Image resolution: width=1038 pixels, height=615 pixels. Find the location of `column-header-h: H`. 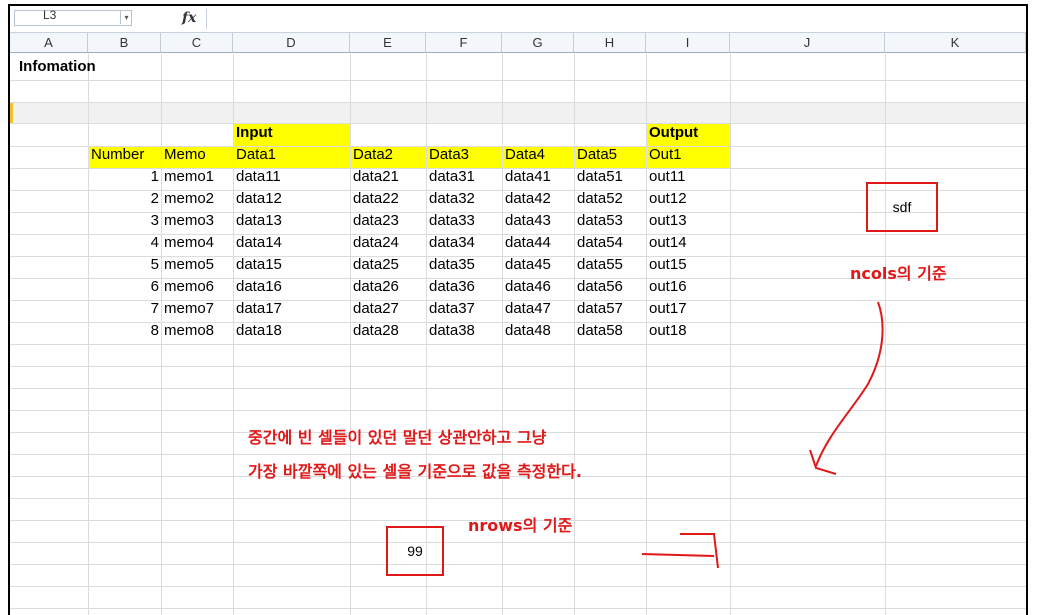

column-header-h: H is located at coordinates (610, 43).